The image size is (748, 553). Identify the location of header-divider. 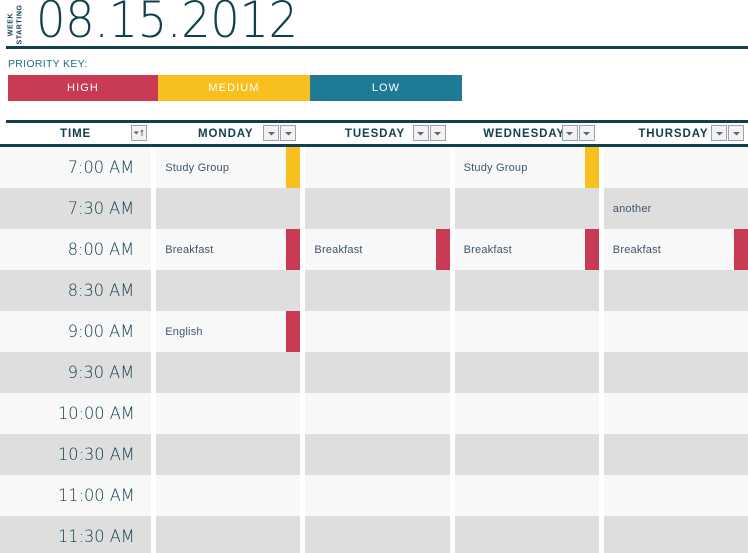
(377, 47).